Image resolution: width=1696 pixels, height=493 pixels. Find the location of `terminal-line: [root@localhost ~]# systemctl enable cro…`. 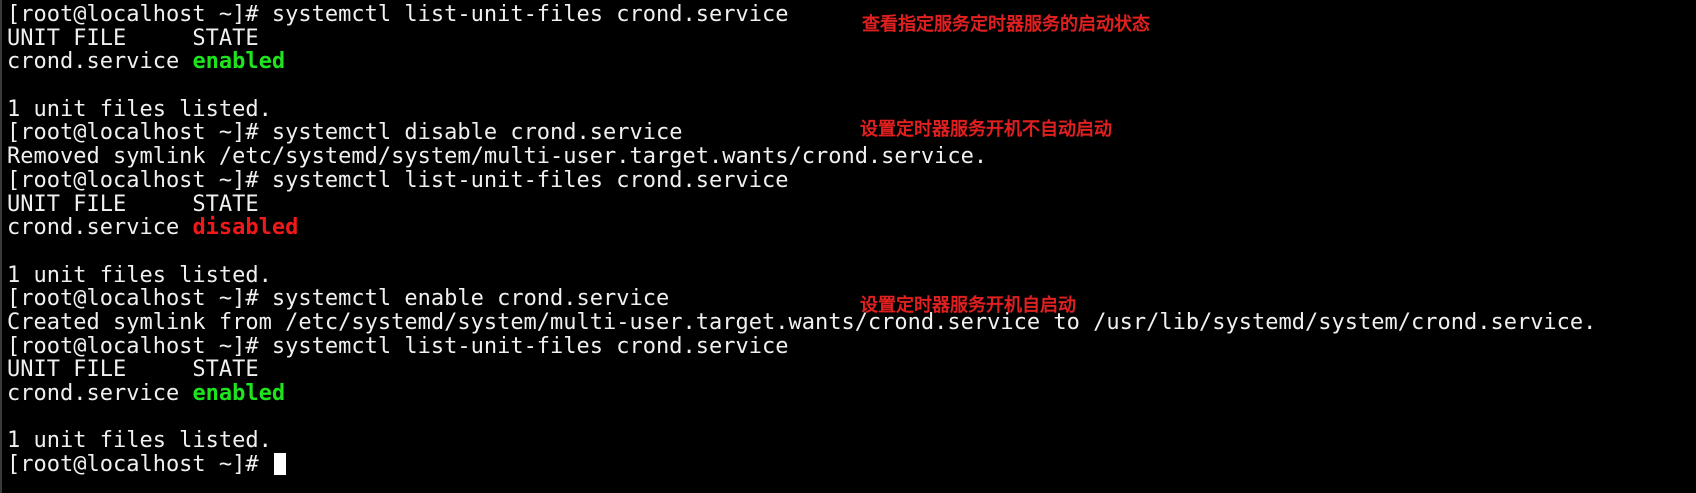

terminal-line: [root@localhost ~]# systemctl enable cro… is located at coordinates (801, 299).